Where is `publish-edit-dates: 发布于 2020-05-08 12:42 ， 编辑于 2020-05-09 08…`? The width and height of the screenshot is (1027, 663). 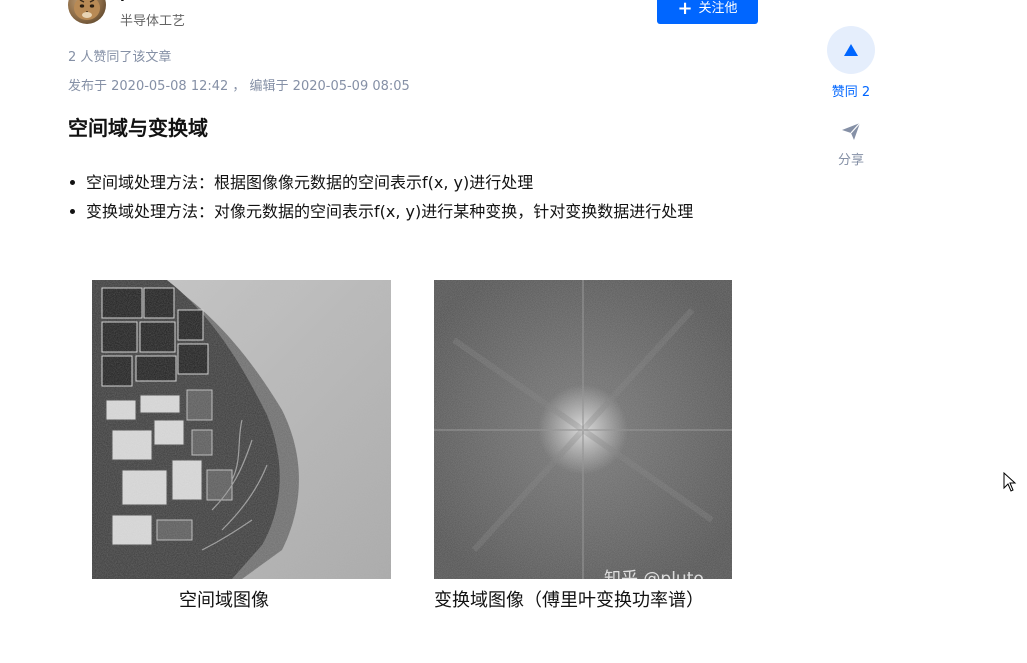 publish-edit-dates: 发布于 2020-05-08 12:42 ， 编辑于 2020-05-09 08… is located at coordinates (239, 86).